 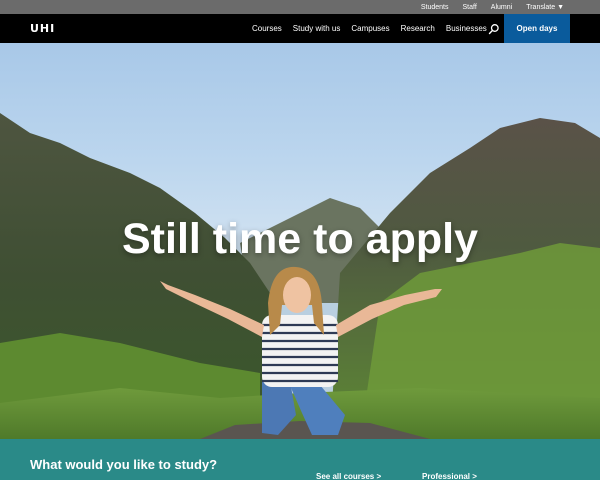 What do you see at coordinates (449, 476) in the screenshot?
I see `professional-link: Professional >` at bounding box center [449, 476].